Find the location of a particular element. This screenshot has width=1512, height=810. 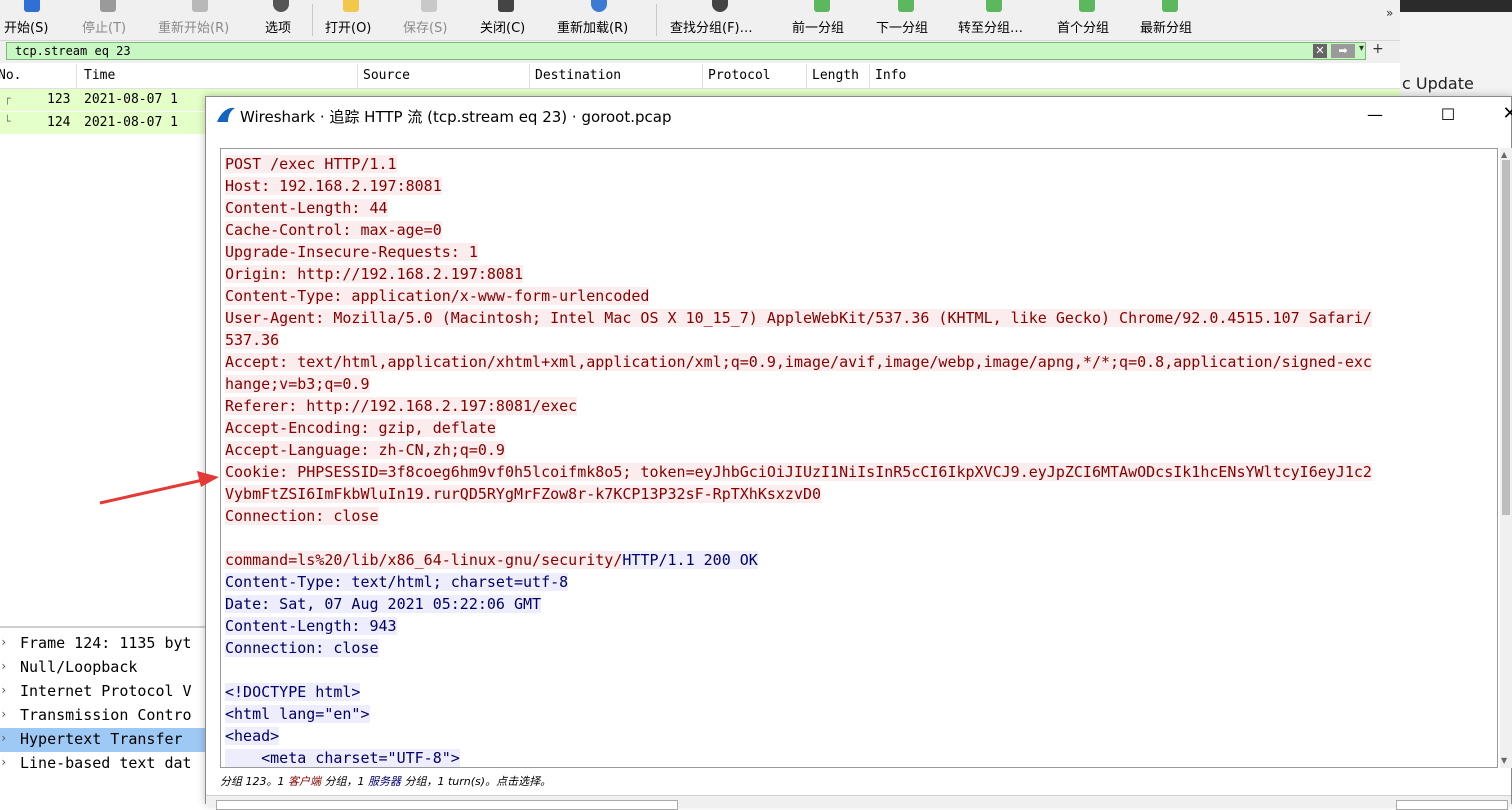

stream-line: Origin: http://192.168.2.197:8081 is located at coordinates (374, 274).